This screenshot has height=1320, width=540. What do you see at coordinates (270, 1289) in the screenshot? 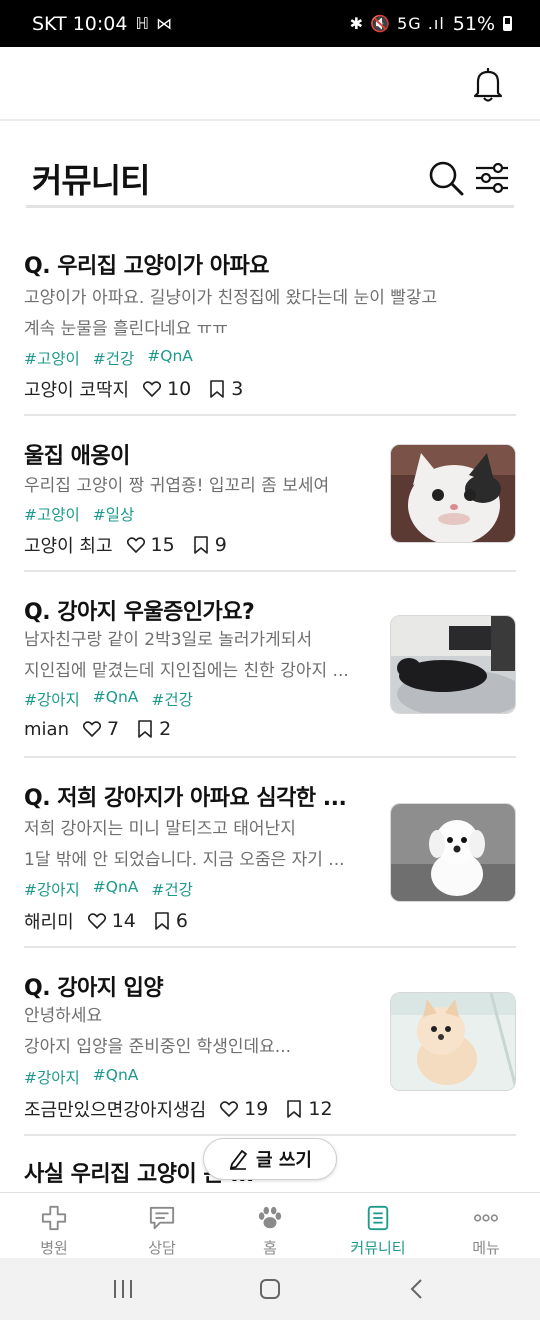
I see `home-button-icon` at bounding box center [270, 1289].